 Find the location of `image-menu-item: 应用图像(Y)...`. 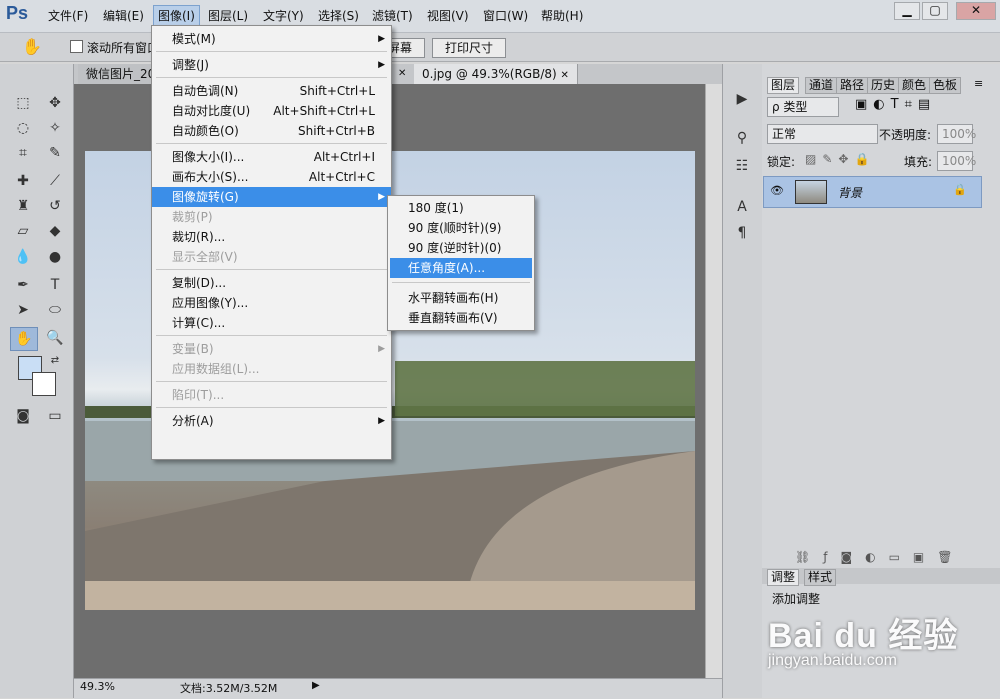

image-menu-item: 应用图像(Y)... is located at coordinates (271, 303).